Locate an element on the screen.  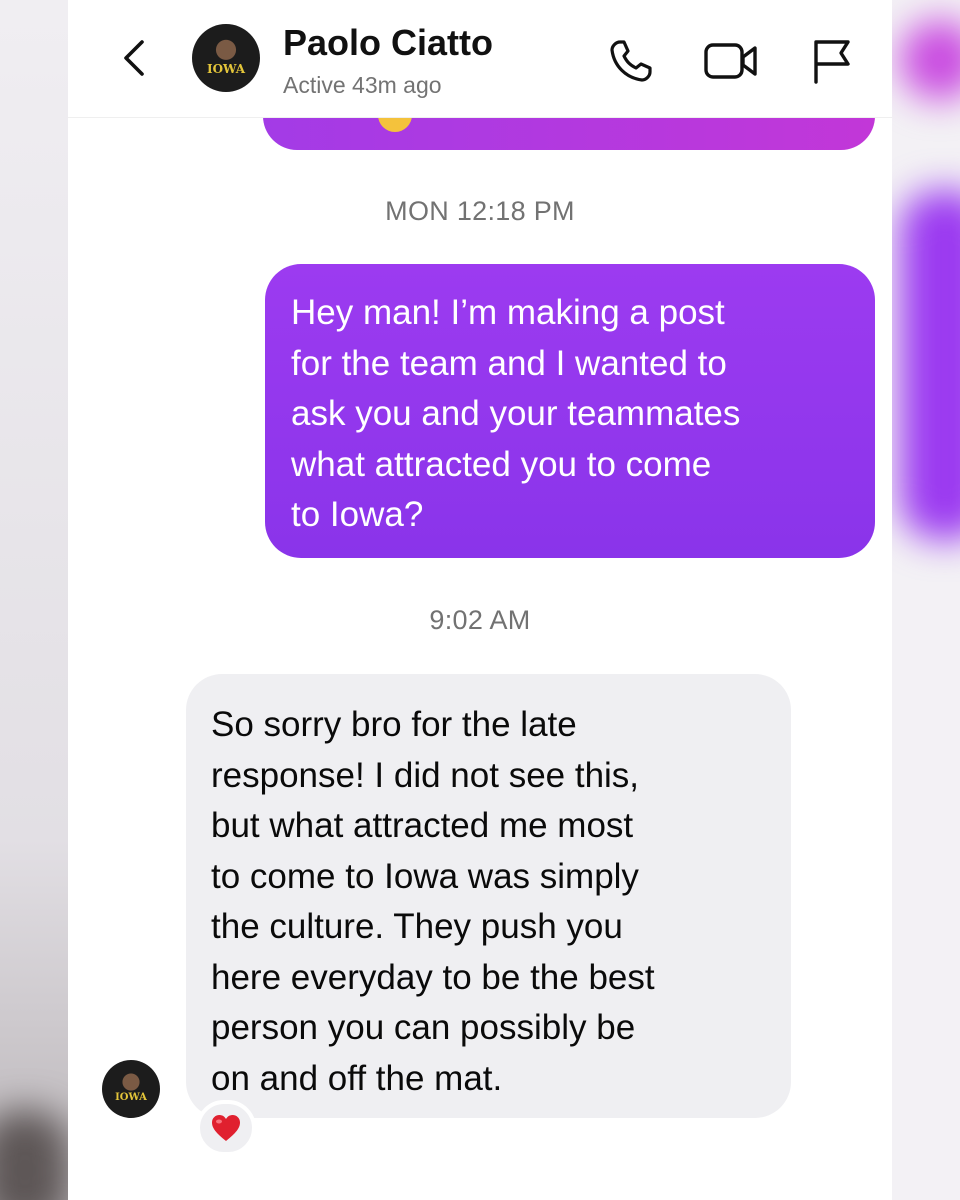
avatar: IOWA is located at coordinates (226, 58).